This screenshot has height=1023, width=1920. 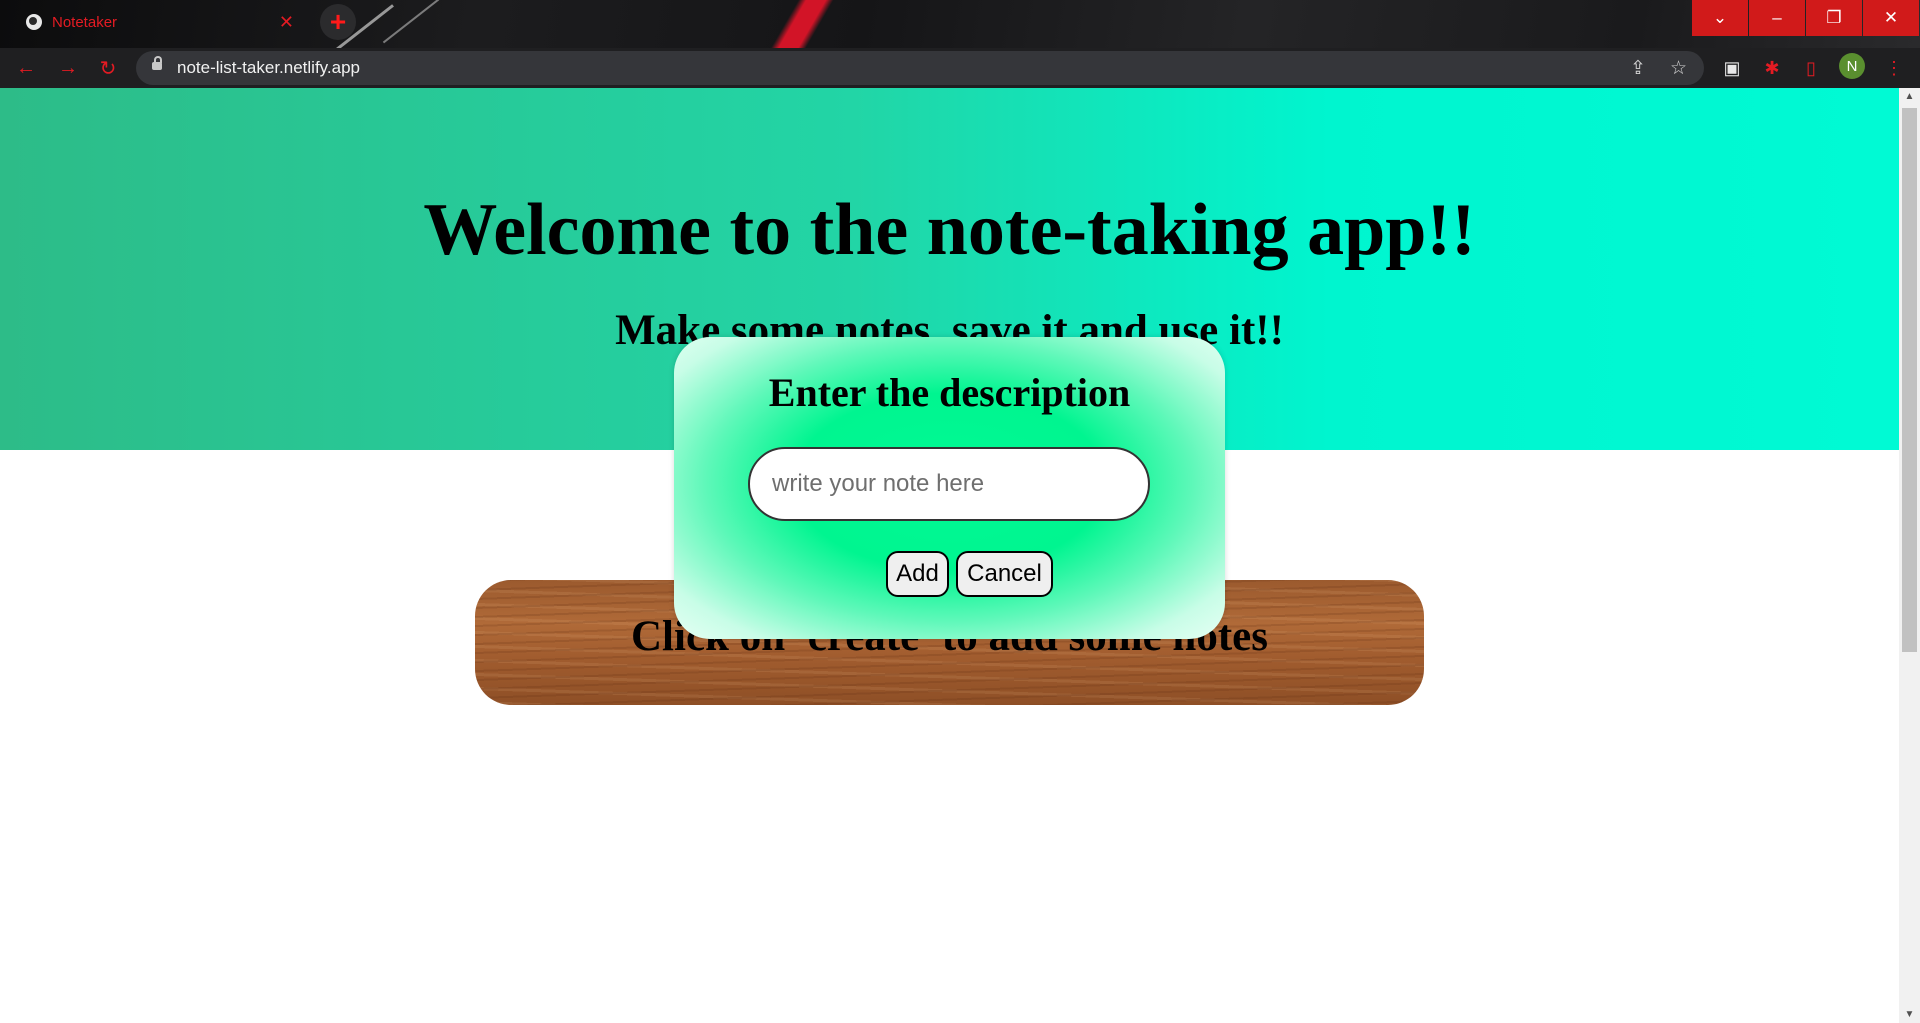 What do you see at coordinates (1834, 18) in the screenshot?
I see `restore-button: ❐` at bounding box center [1834, 18].